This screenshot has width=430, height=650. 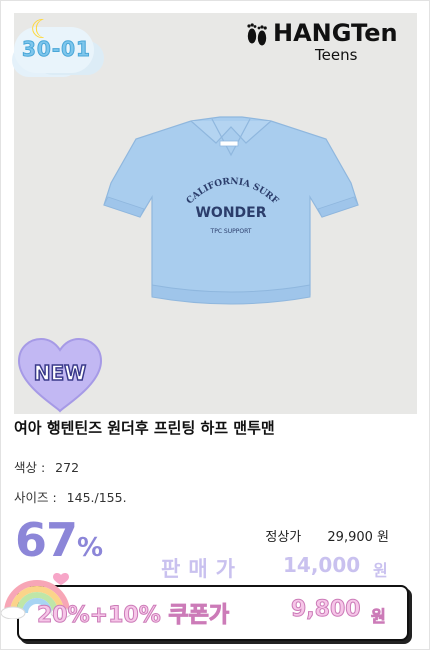 I want to click on size-label: 사이즈 :, so click(x=35, y=497).